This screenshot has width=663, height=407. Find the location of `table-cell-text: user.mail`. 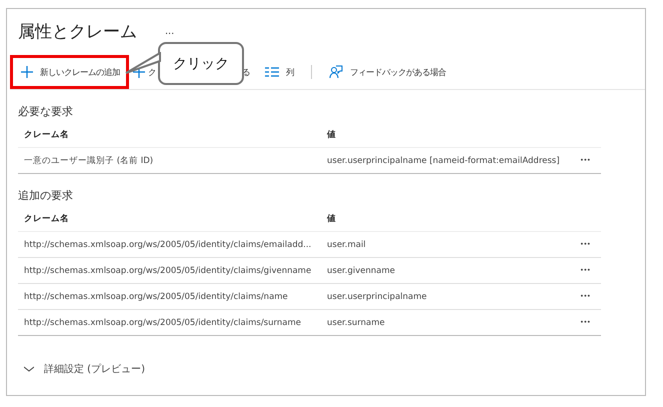

table-cell-text: user.mail is located at coordinates (347, 245).